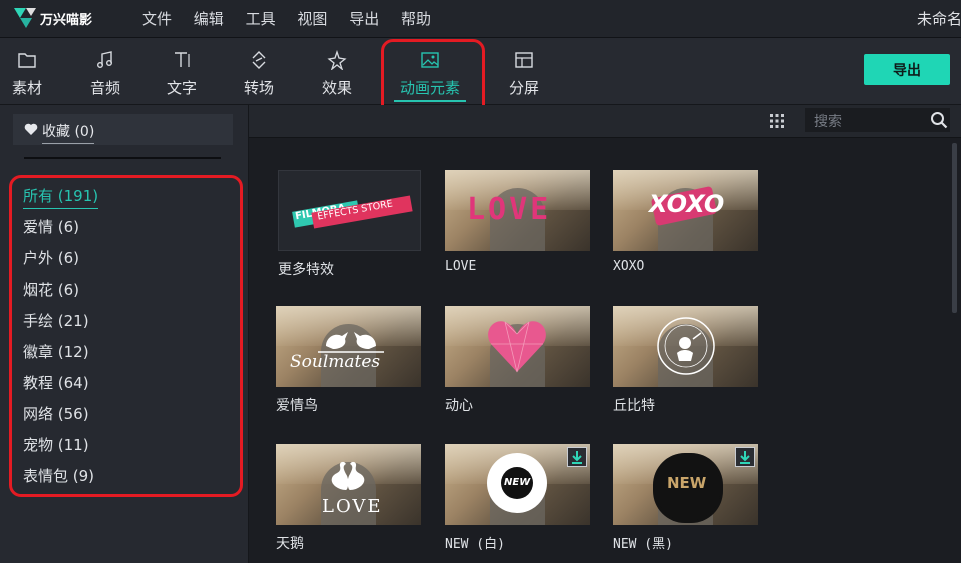  Describe the element at coordinates (480, 19) in the screenshot. I see `menu-bar: 万兴喵影 文件 编辑 工具 视图 导出 帮助 未命名:` at that location.